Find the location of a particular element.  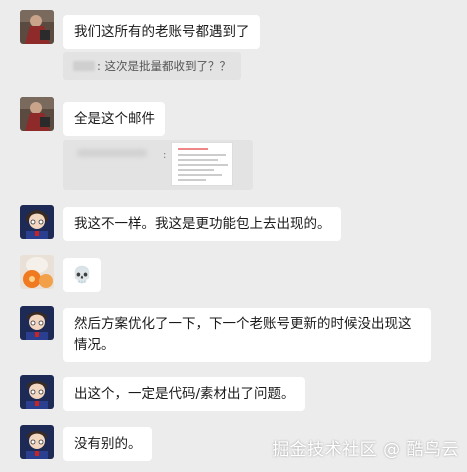

quoted-text: : 这次是批量都收到了？？ is located at coordinates (164, 66).